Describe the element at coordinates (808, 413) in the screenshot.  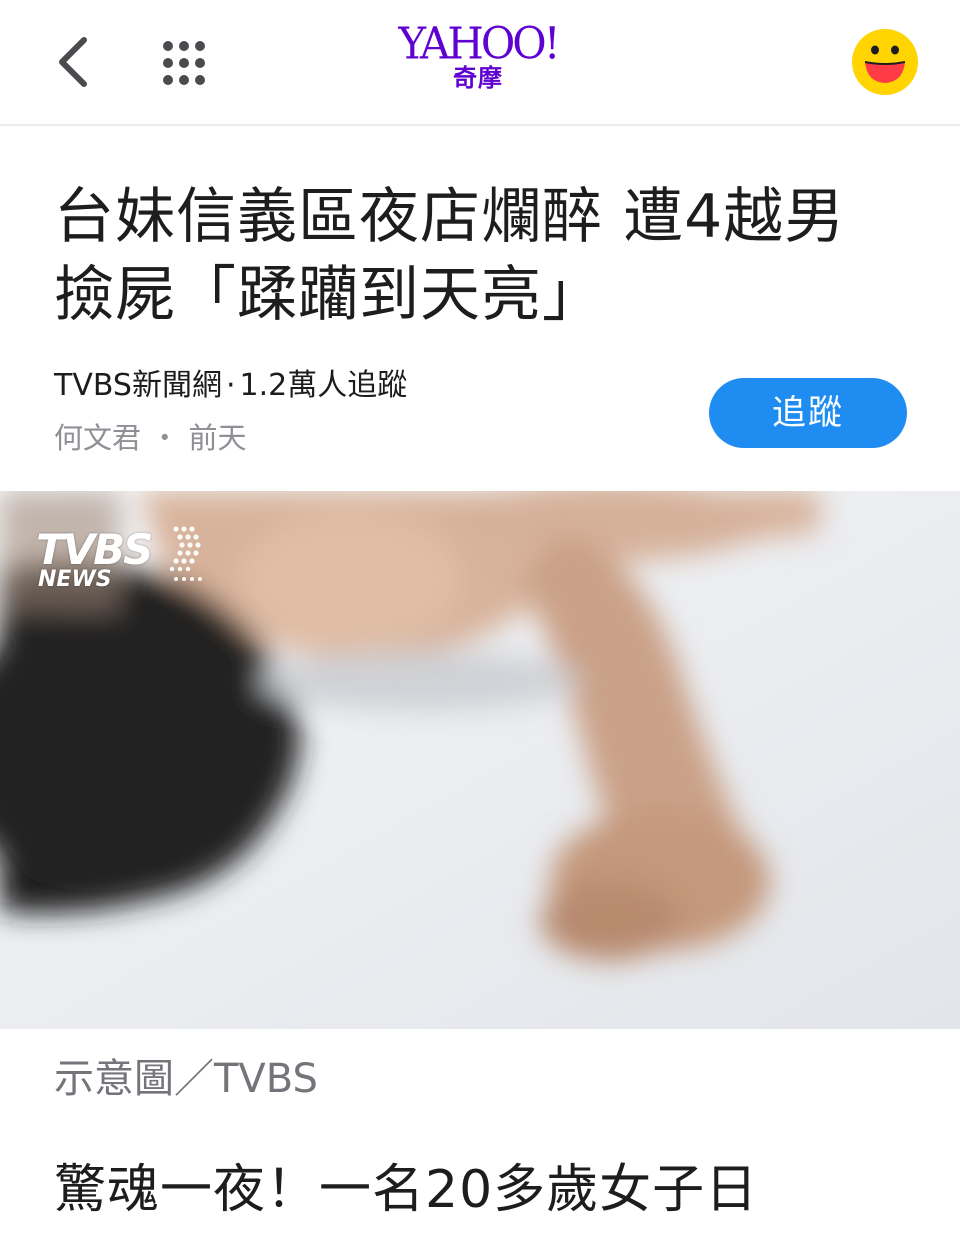
I see `follow-button: 追蹤` at that location.